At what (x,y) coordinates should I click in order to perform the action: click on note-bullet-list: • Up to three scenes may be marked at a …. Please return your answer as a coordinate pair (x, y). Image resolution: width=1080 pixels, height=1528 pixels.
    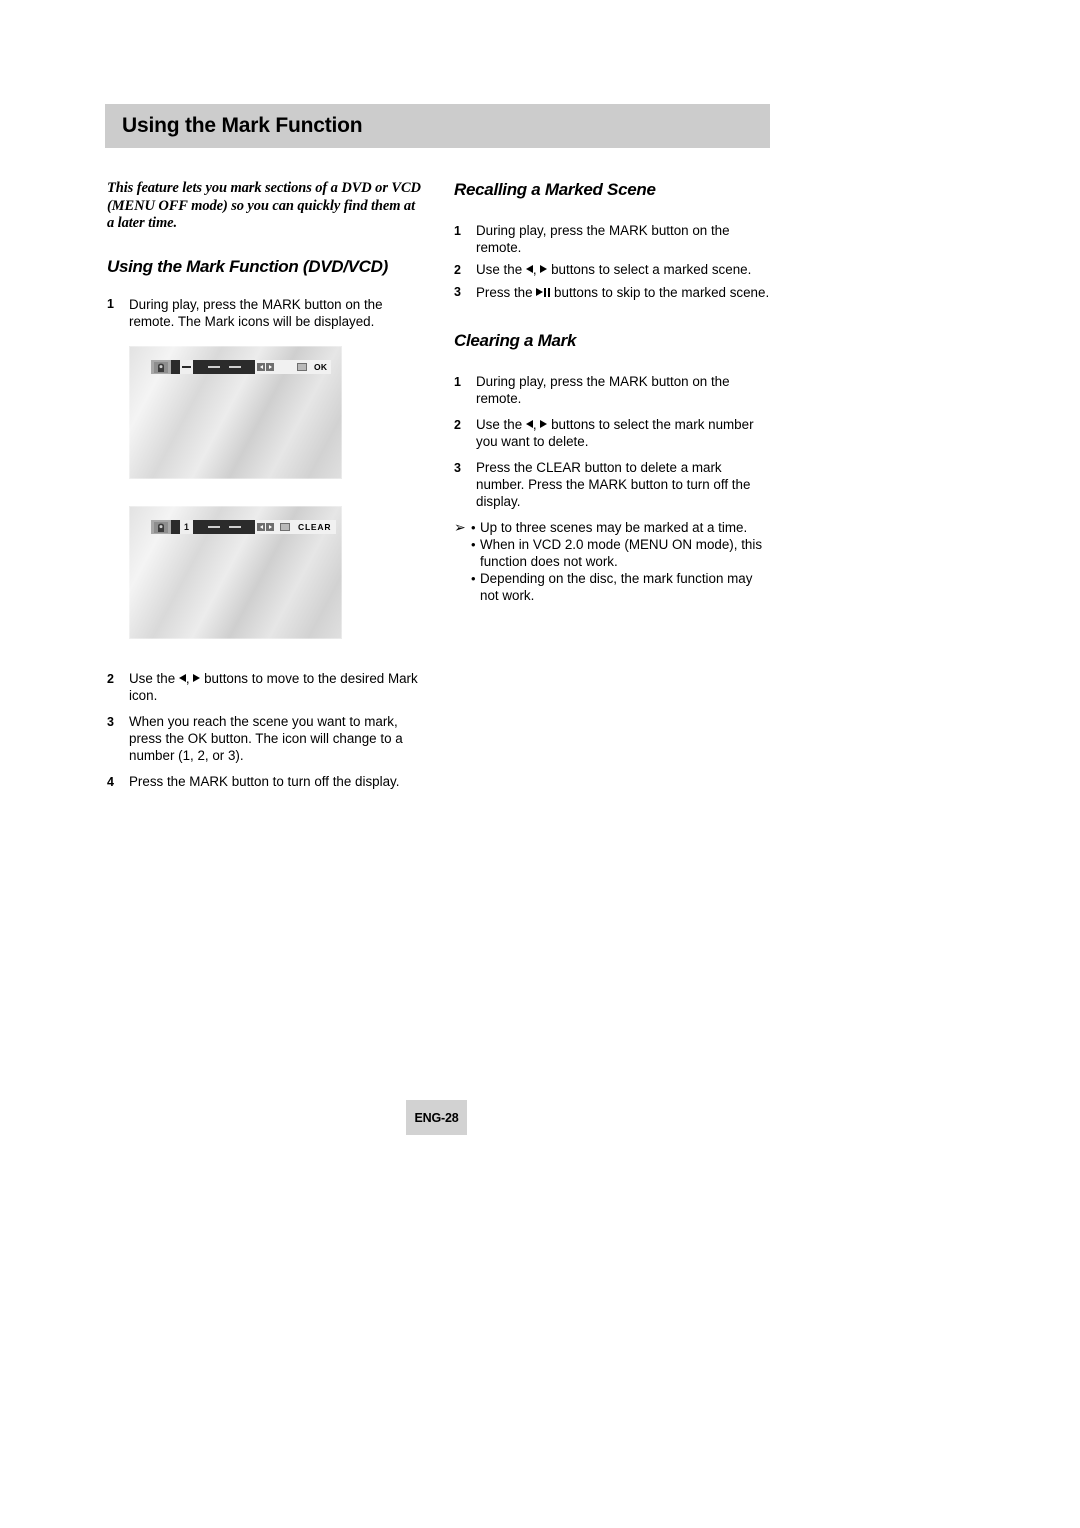
    Looking at the image, I should click on (621, 561).